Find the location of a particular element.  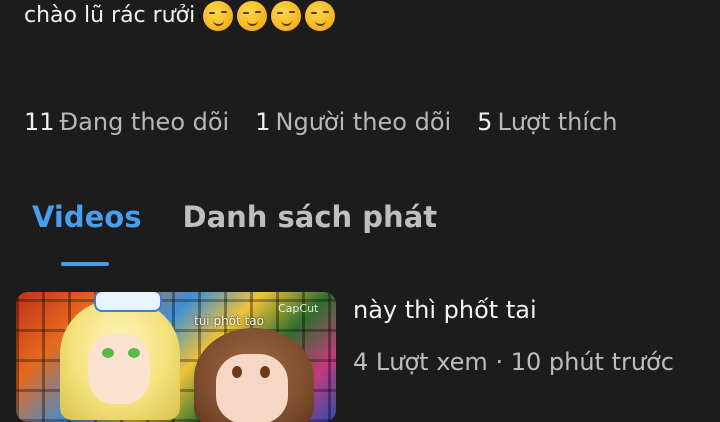

video-views: 4 Lượt xem is located at coordinates (420, 362).